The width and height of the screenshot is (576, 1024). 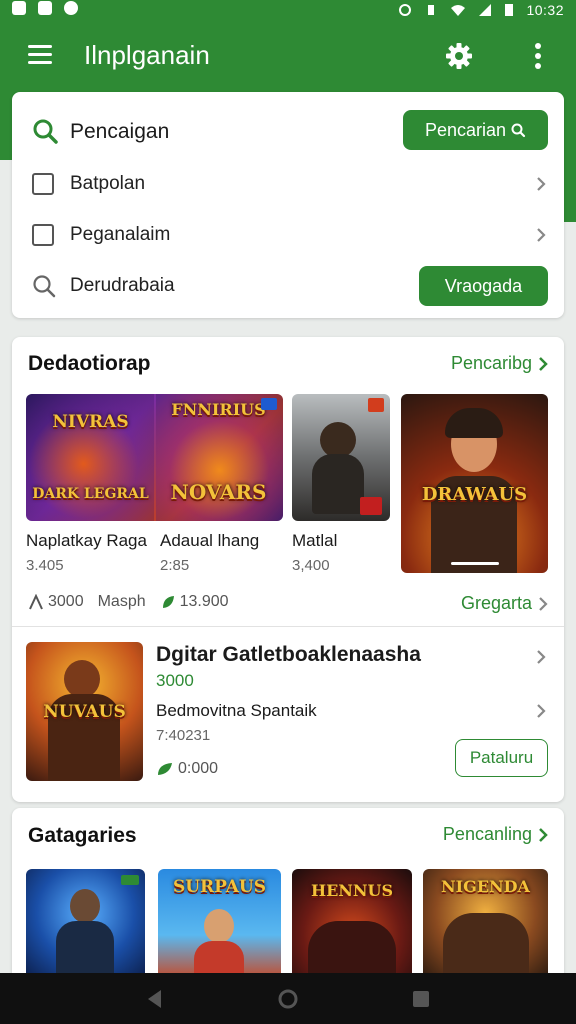 I want to click on highlight-subtitle: Bedmovitna Spantaik, so click(x=236, y=710).